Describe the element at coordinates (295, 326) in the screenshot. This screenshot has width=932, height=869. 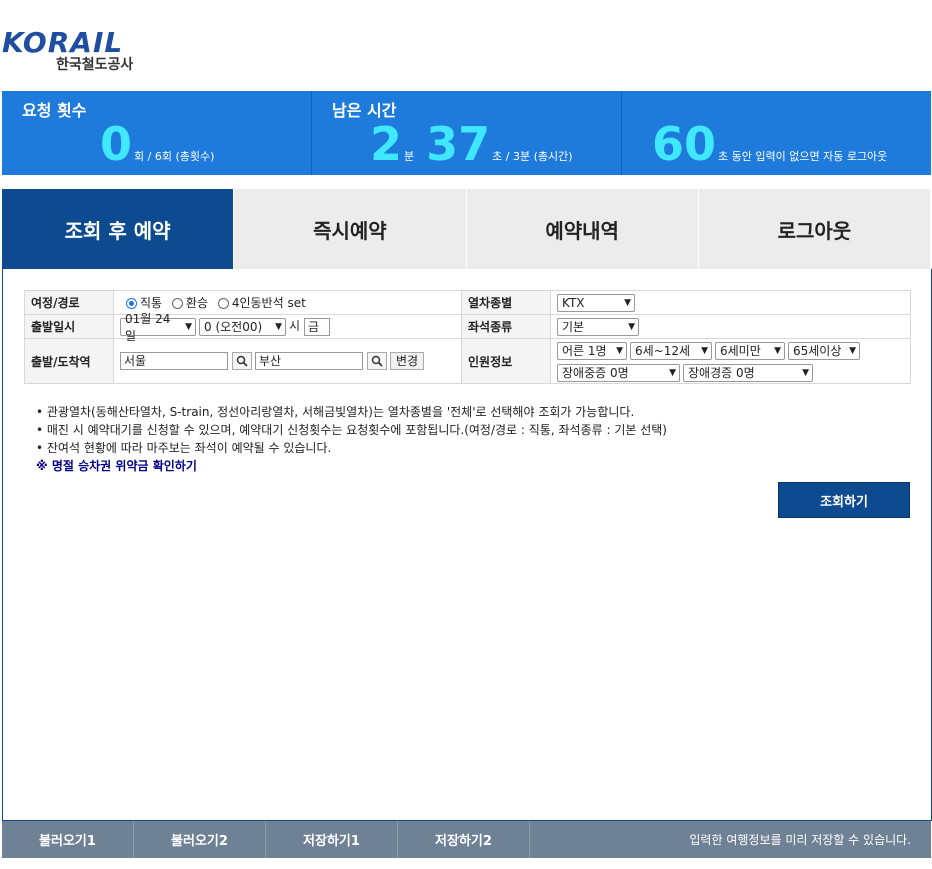
I see `hour-unit: 시` at that location.